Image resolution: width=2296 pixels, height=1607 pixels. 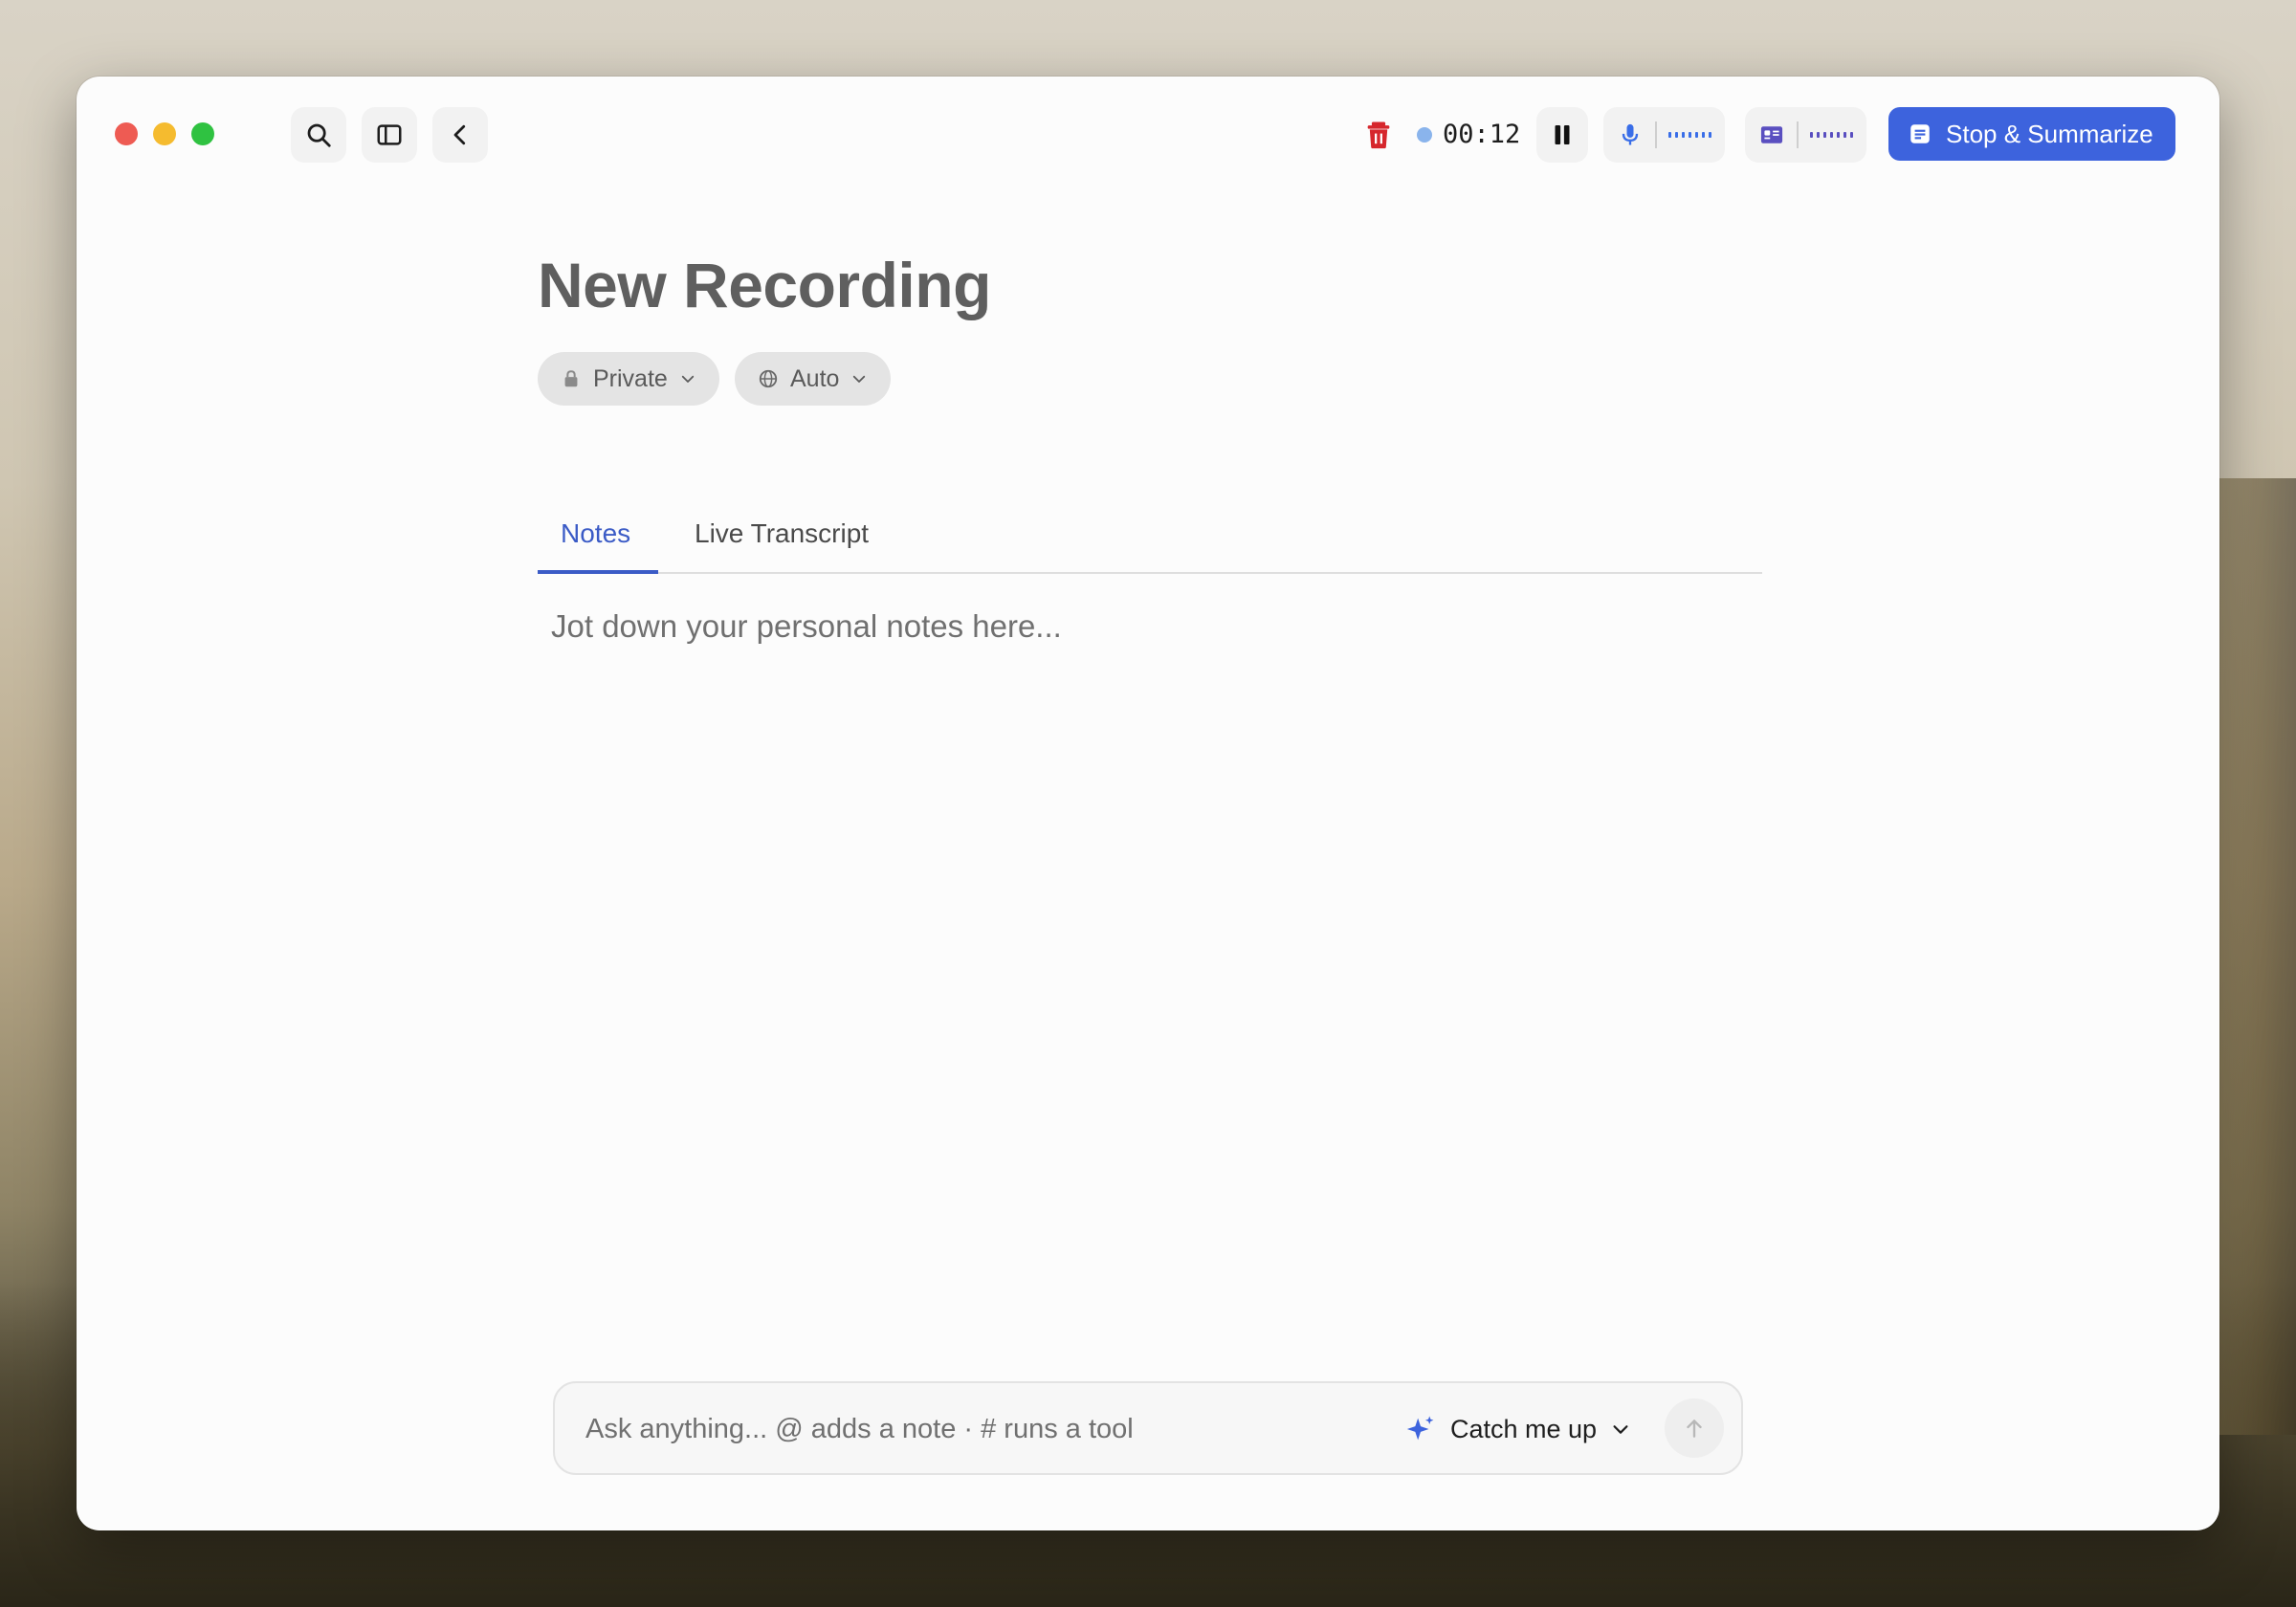 What do you see at coordinates (768, 378) in the screenshot?
I see `globe-icon` at bounding box center [768, 378].